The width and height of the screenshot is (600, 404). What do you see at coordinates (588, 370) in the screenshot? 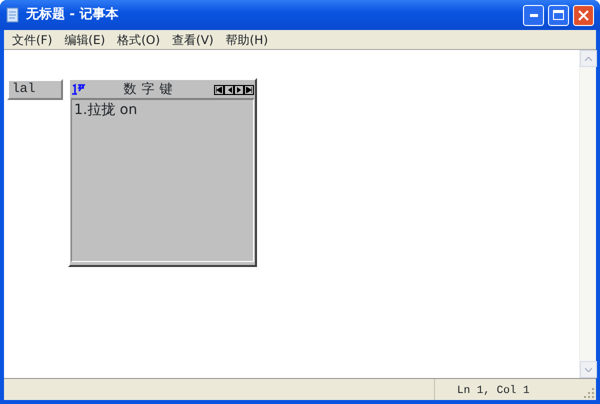
I see `down-chevron-icon` at bounding box center [588, 370].